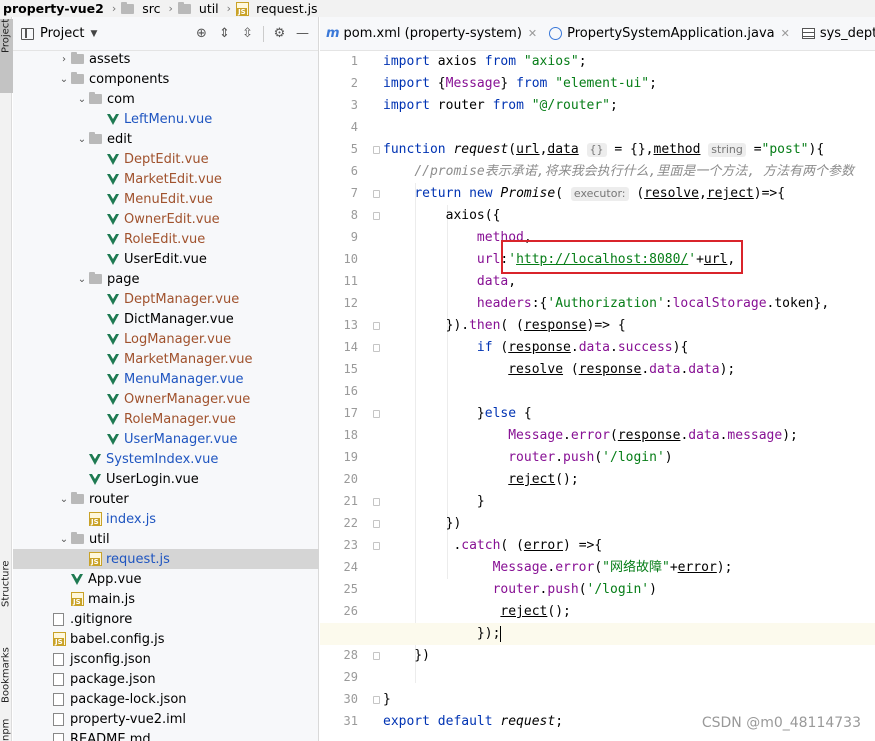 This screenshot has height=741, width=875. I want to click on expand-all-icon: ⇕, so click(224, 33).